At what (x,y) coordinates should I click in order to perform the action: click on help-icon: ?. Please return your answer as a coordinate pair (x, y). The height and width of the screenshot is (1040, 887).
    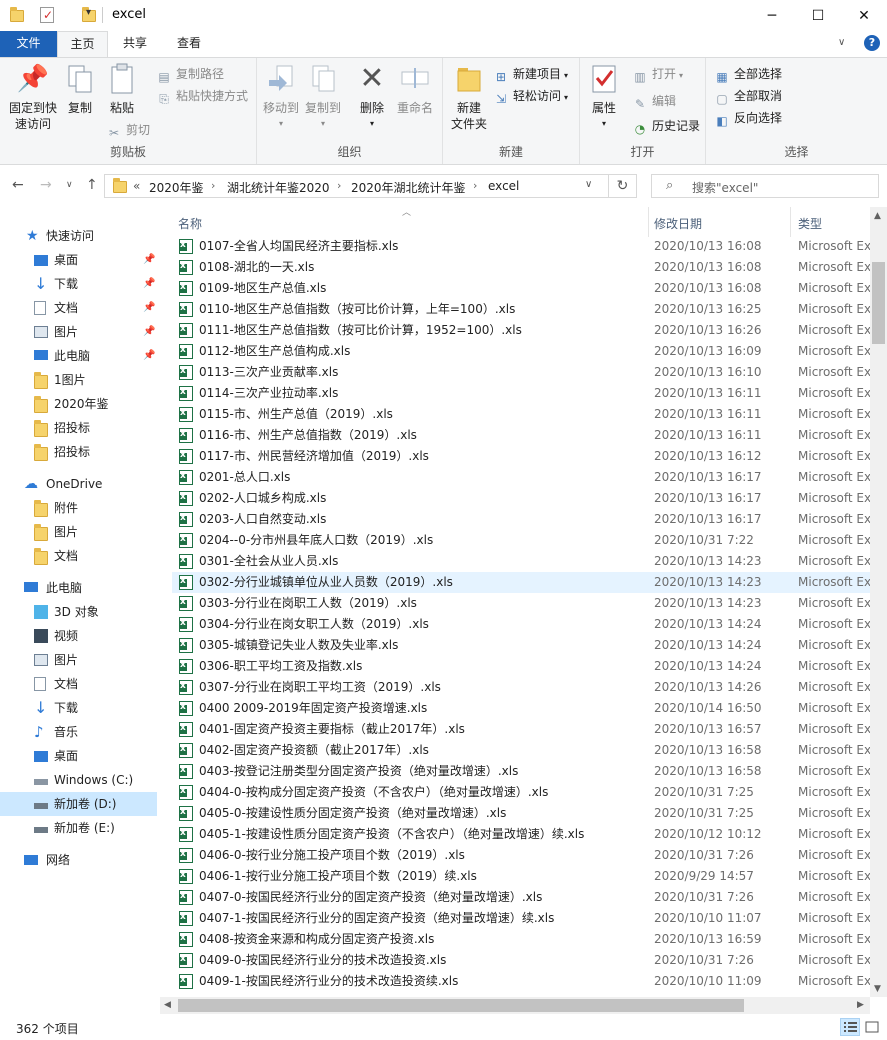
    Looking at the image, I should click on (872, 43).